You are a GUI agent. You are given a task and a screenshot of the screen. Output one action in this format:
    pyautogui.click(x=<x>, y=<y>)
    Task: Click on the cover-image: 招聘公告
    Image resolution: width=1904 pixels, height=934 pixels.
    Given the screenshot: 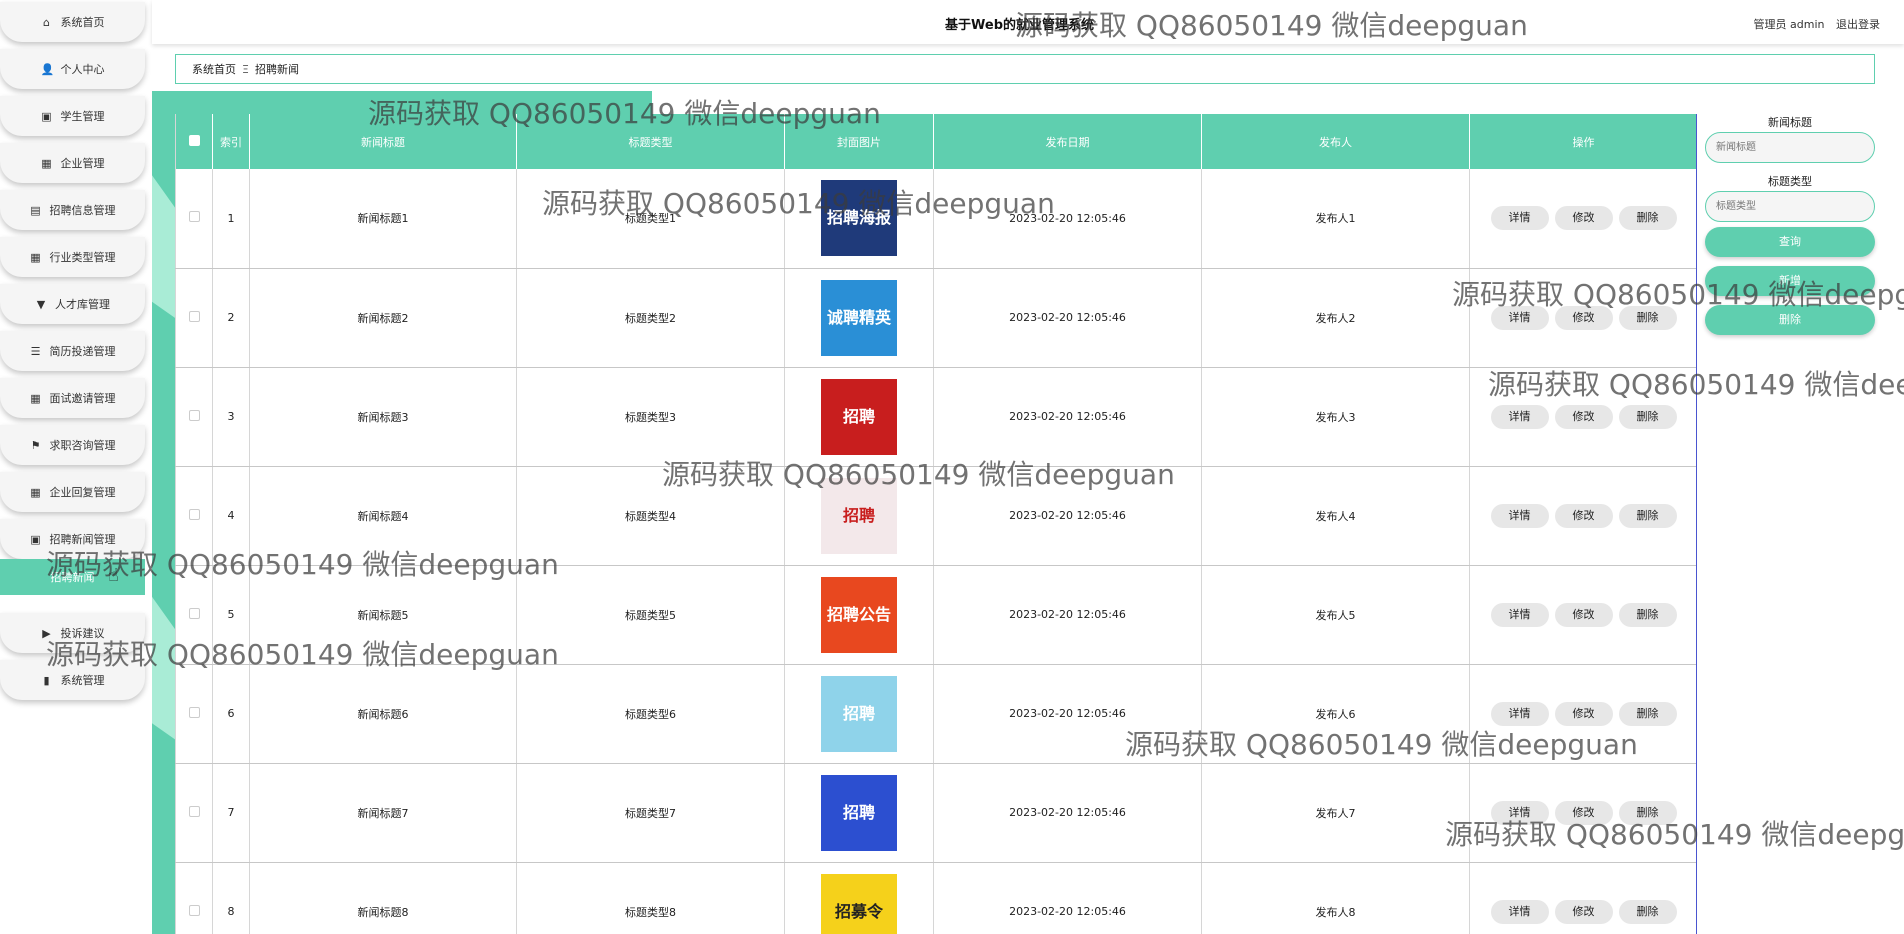 What is the action you would take?
    pyautogui.click(x=859, y=614)
    